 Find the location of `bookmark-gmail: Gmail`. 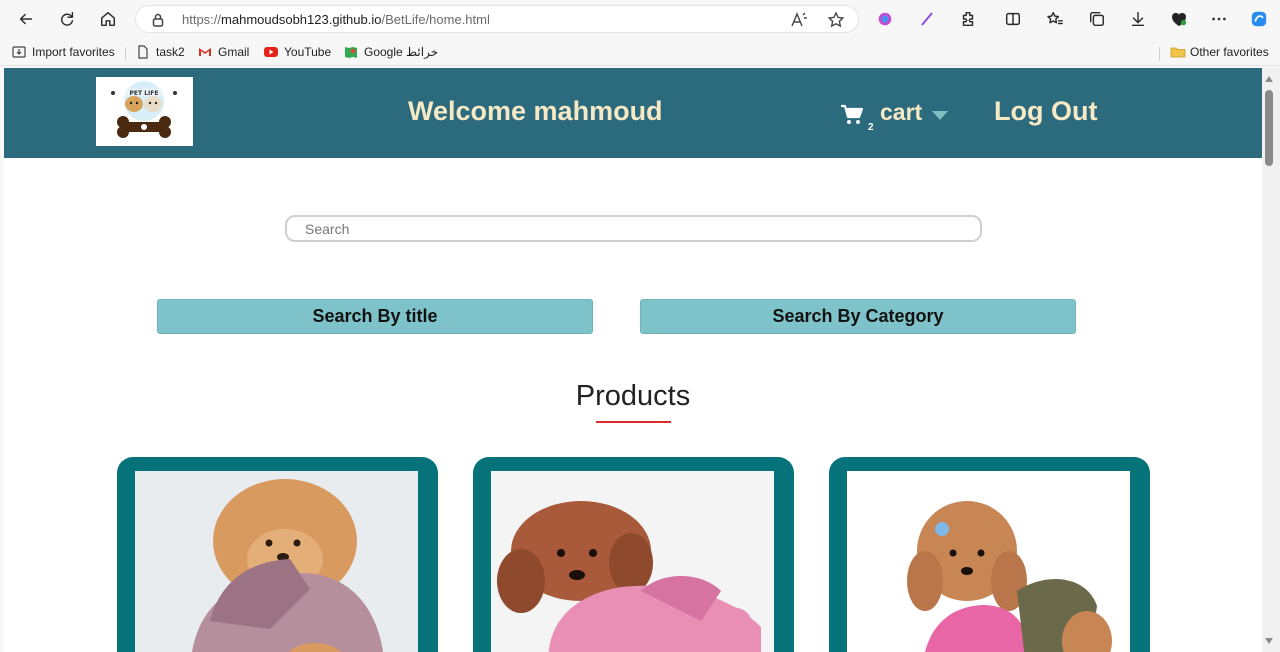

bookmark-gmail: Gmail is located at coordinates (223, 52).